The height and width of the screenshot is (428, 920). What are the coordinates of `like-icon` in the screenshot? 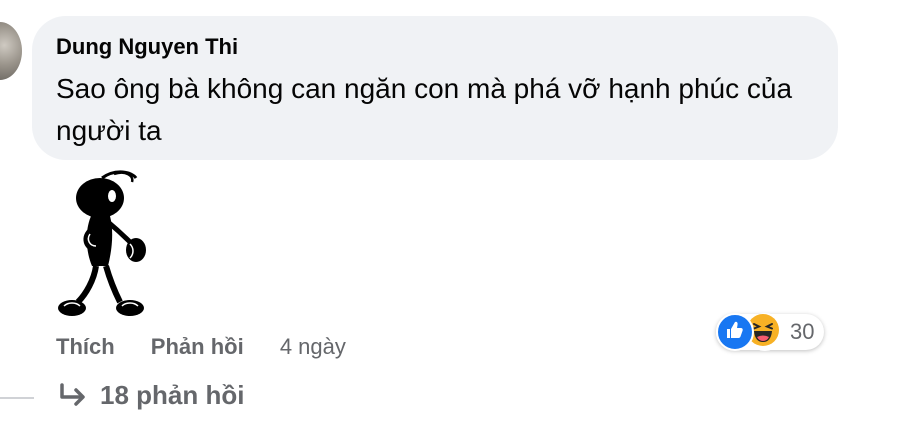 It's located at (735, 332).